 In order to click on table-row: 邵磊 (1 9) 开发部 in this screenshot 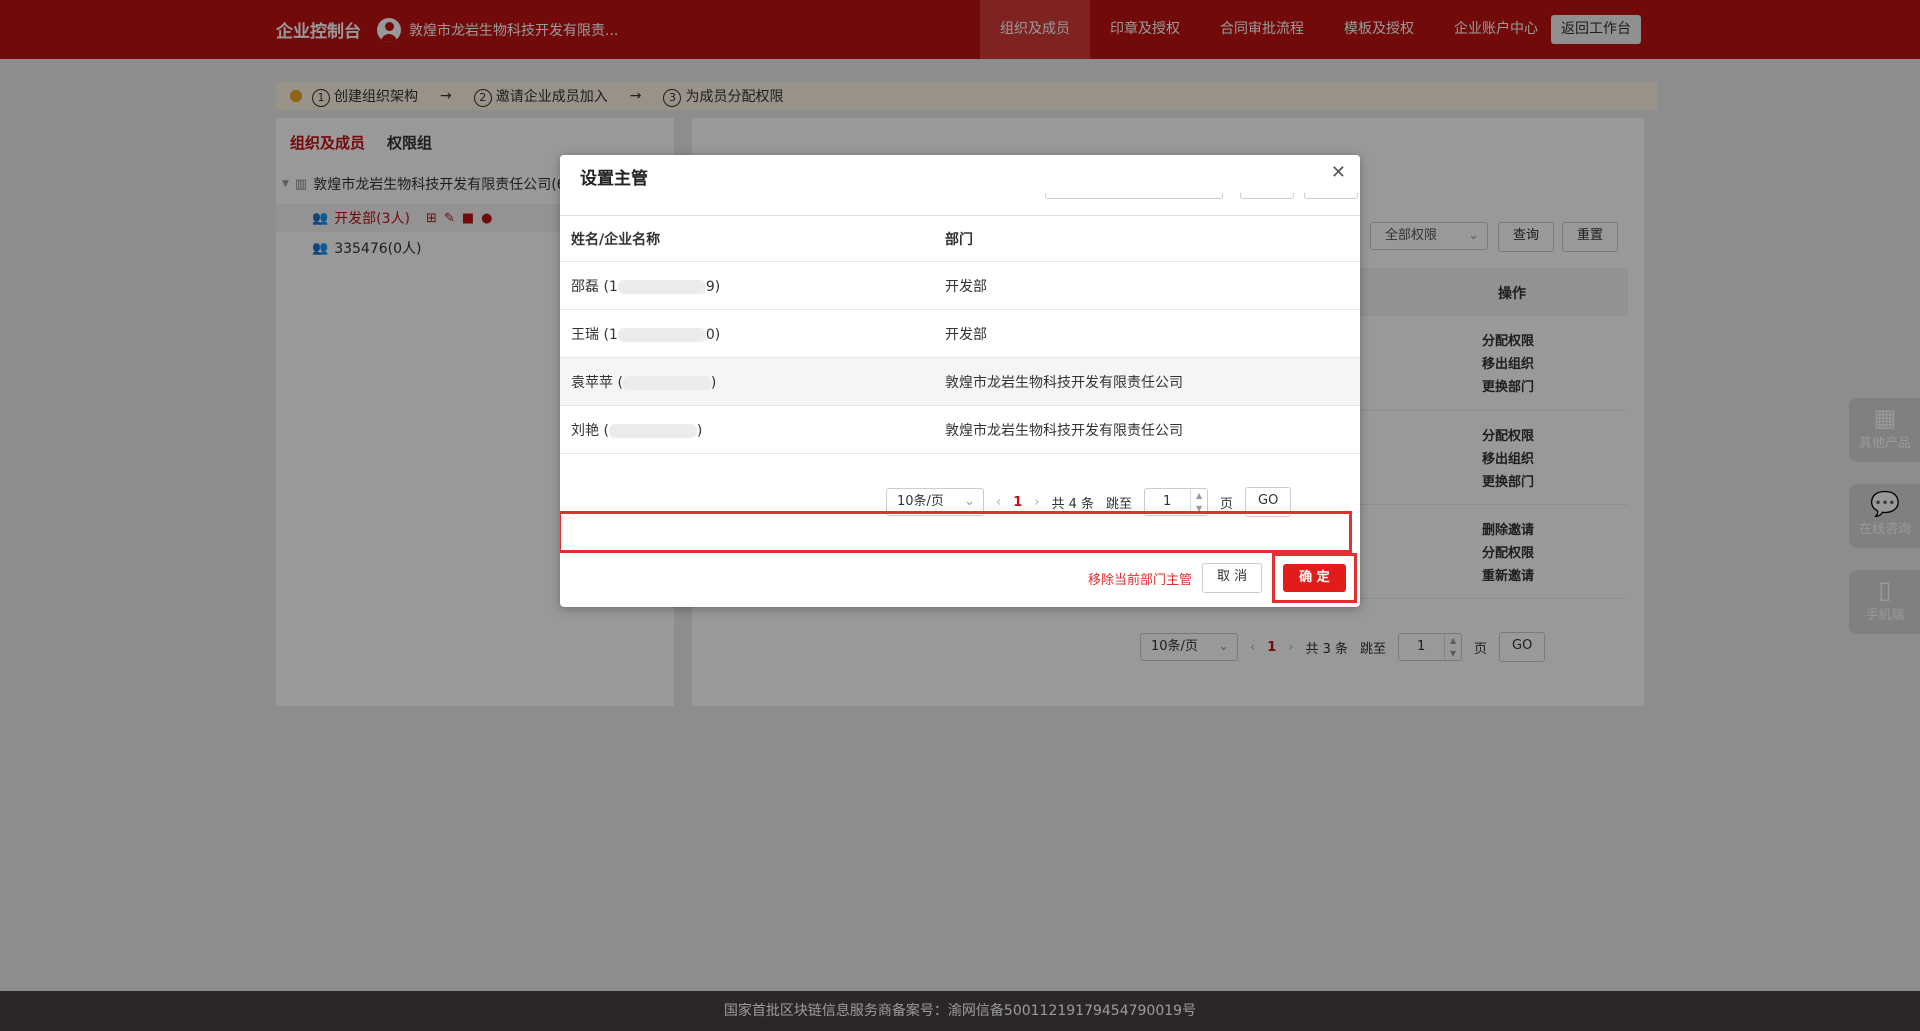, I will do `click(960, 286)`.